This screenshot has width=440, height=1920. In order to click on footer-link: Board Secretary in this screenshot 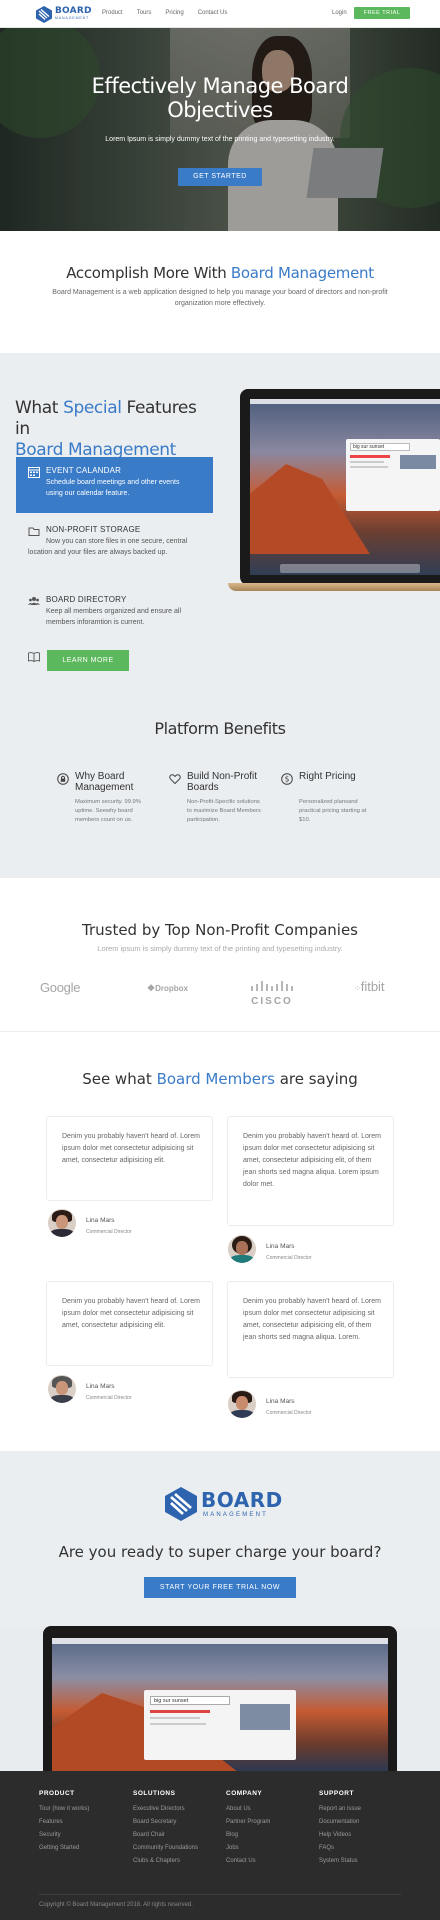, I will do `click(179, 1822)`.